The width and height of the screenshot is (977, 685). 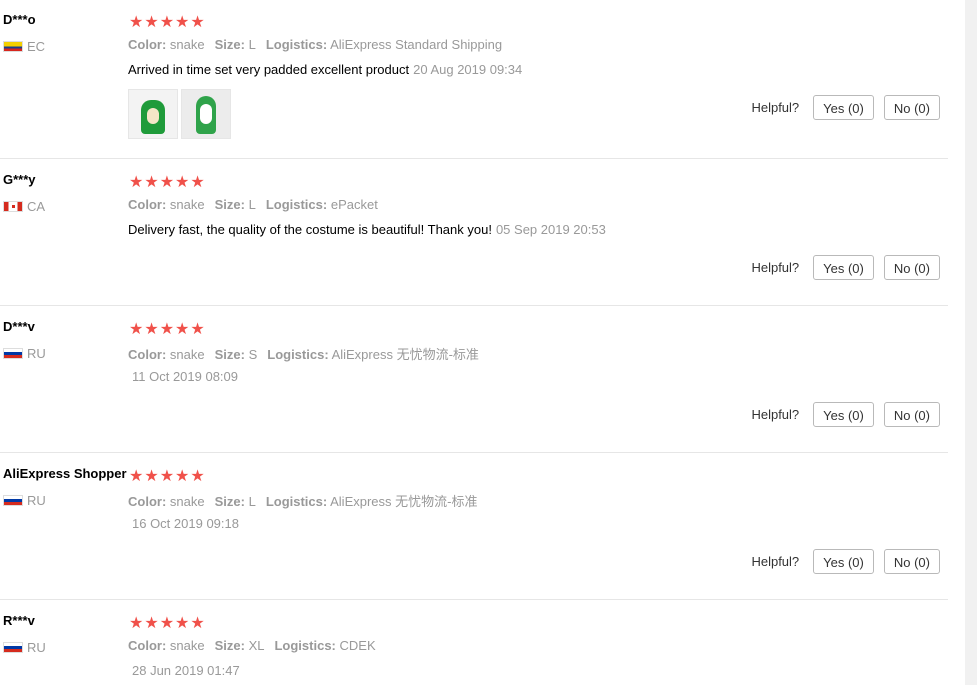 What do you see at coordinates (971, 342) in the screenshot?
I see `scrollbar` at bounding box center [971, 342].